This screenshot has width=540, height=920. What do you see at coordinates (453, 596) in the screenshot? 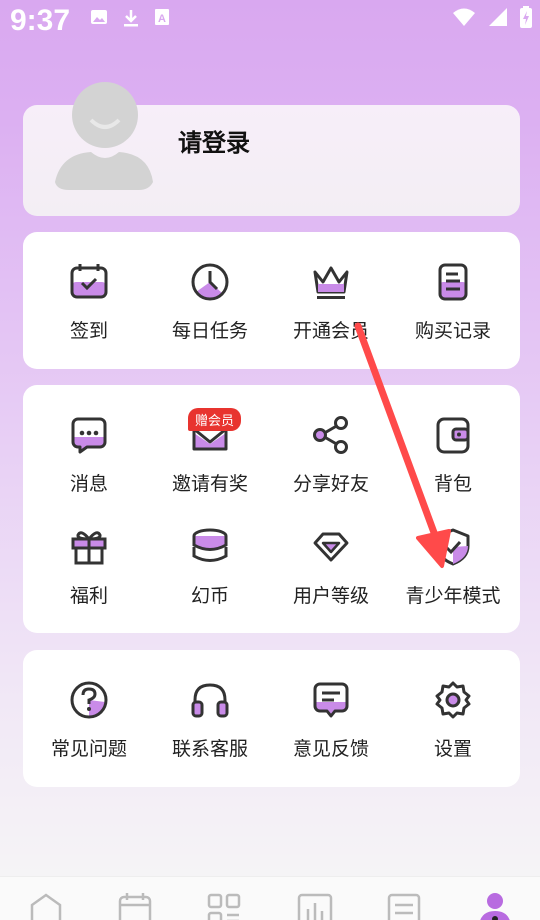
I see `teen-mode-label: 青少年模式` at bounding box center [453, 596].